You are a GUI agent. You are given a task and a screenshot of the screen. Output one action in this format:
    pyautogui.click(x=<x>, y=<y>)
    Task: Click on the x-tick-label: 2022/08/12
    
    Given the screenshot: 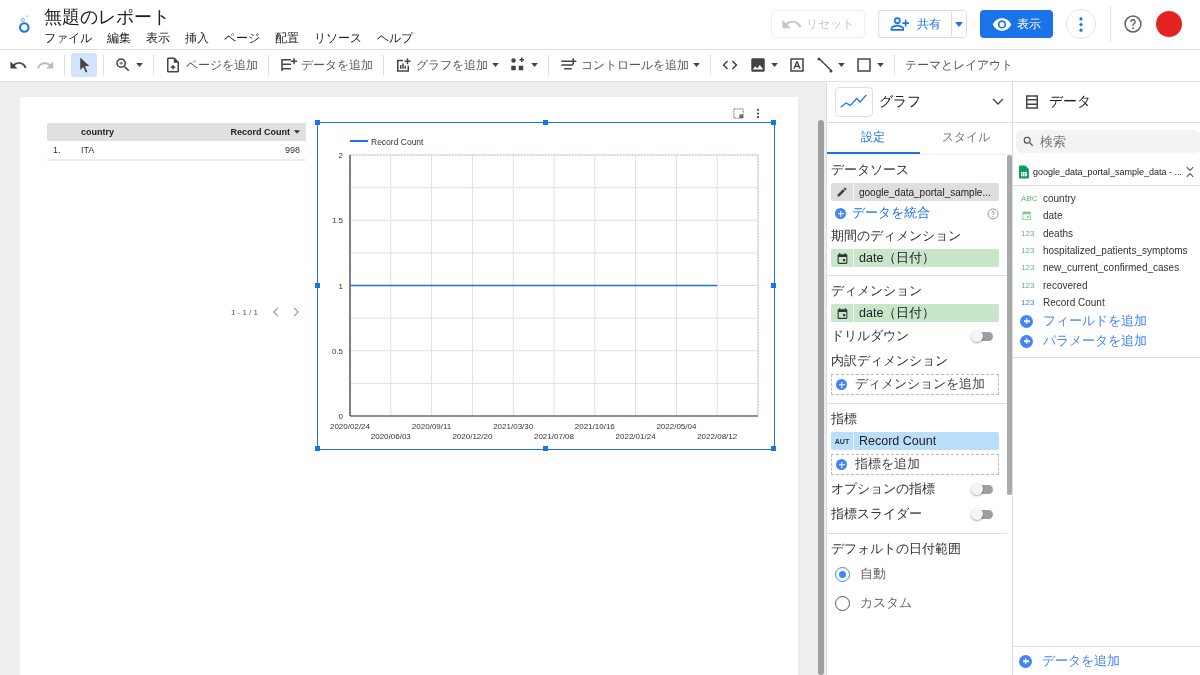 What is the action you would take?
    pyautogui.click(x=717, y=436)
    